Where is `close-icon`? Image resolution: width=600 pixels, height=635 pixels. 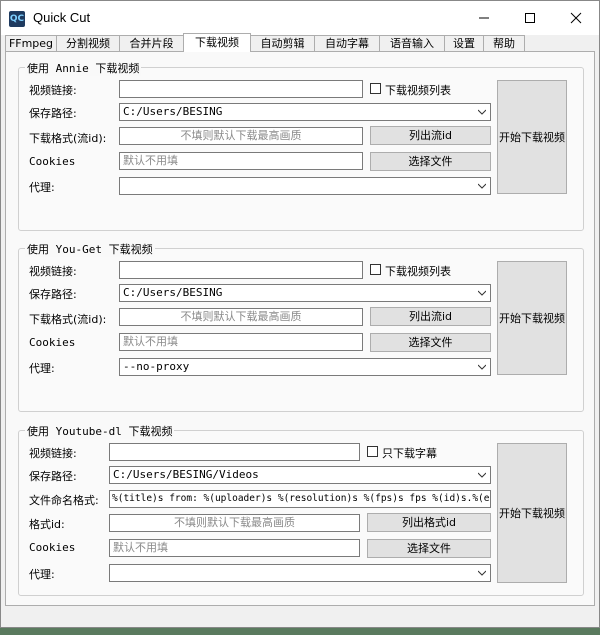 close-icon is located at coordinates (576, 18).